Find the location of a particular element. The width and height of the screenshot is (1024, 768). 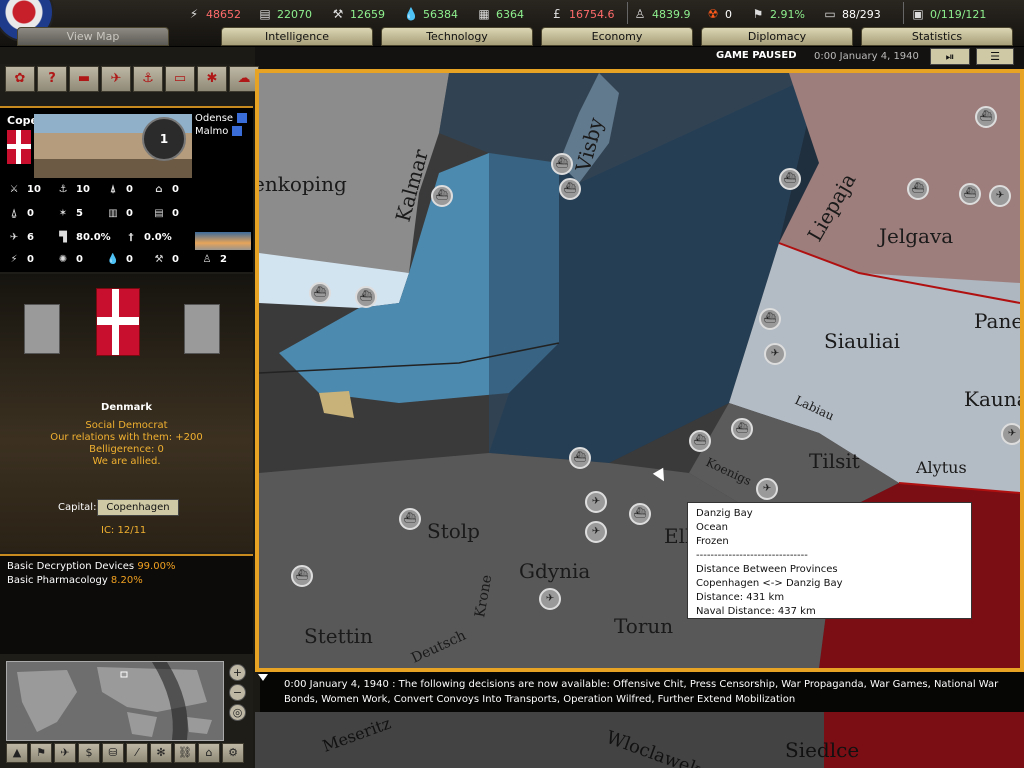

air-defense-stat: ✶ 5 is located at coordinates (69, 213).